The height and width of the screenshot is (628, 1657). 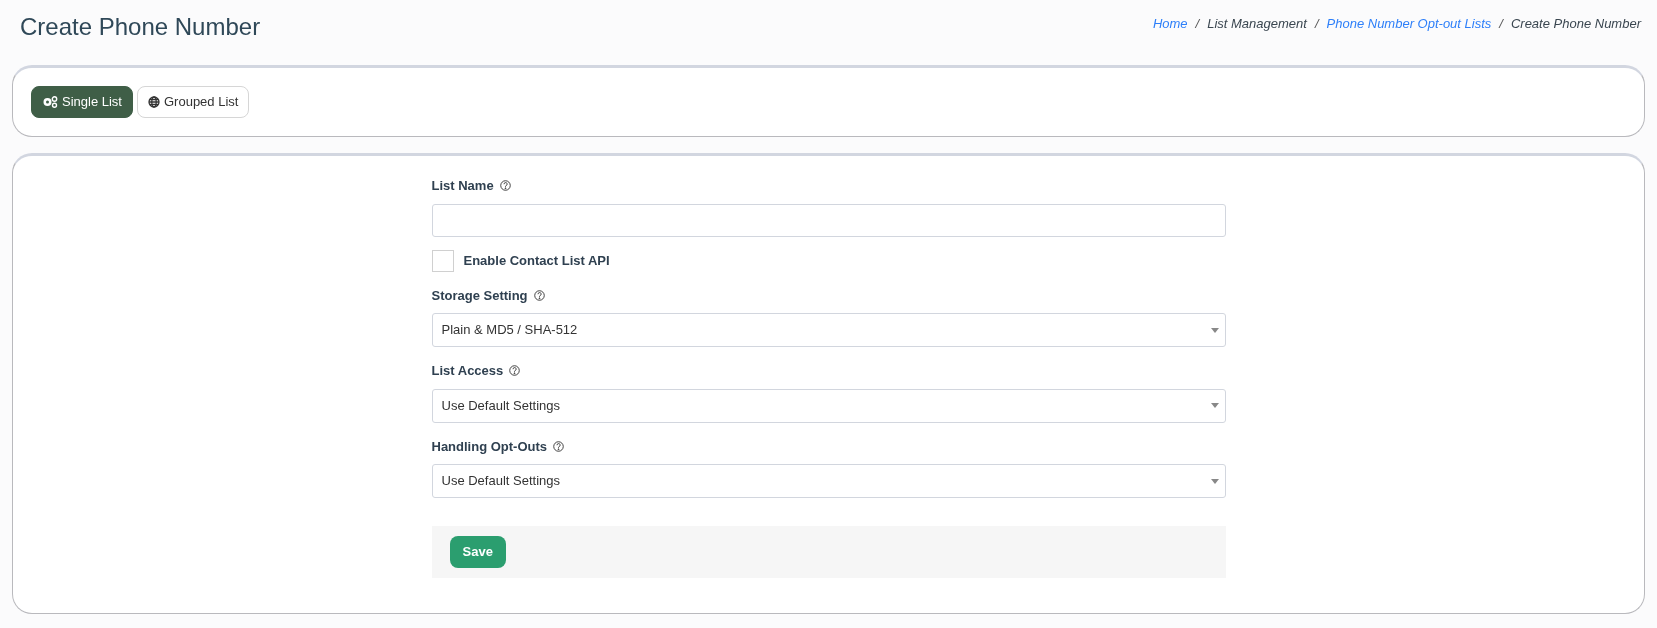 What do you see at coordinates (462, 186) in the screenshot?
I see `field-label: List Name` at bounding box center [462, 186].